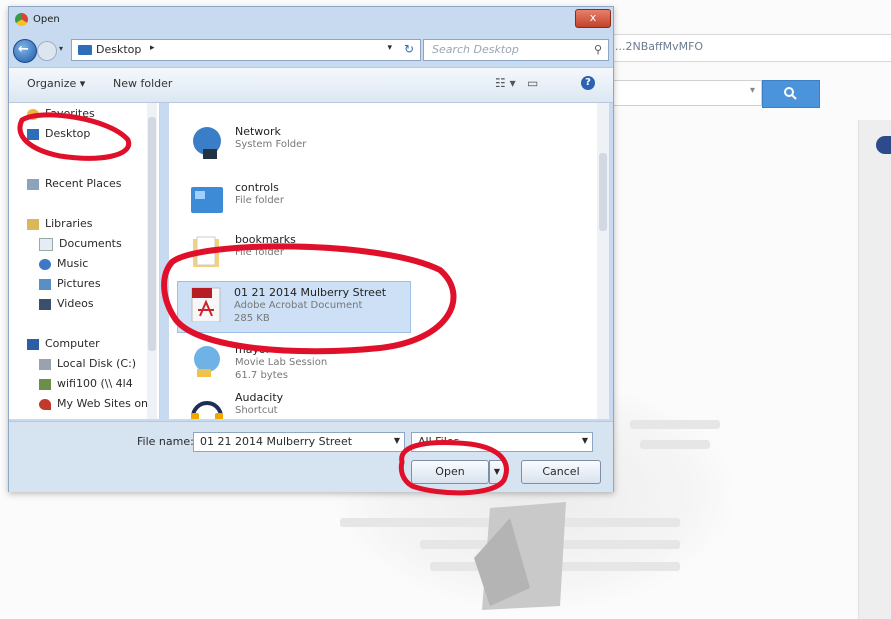 Image resolution: width=891 pixels, height=619 pixels. Describe the element at coordinates (475, 49) in the screenshot. I see `search-placeholder: Search Desktop` at that location.